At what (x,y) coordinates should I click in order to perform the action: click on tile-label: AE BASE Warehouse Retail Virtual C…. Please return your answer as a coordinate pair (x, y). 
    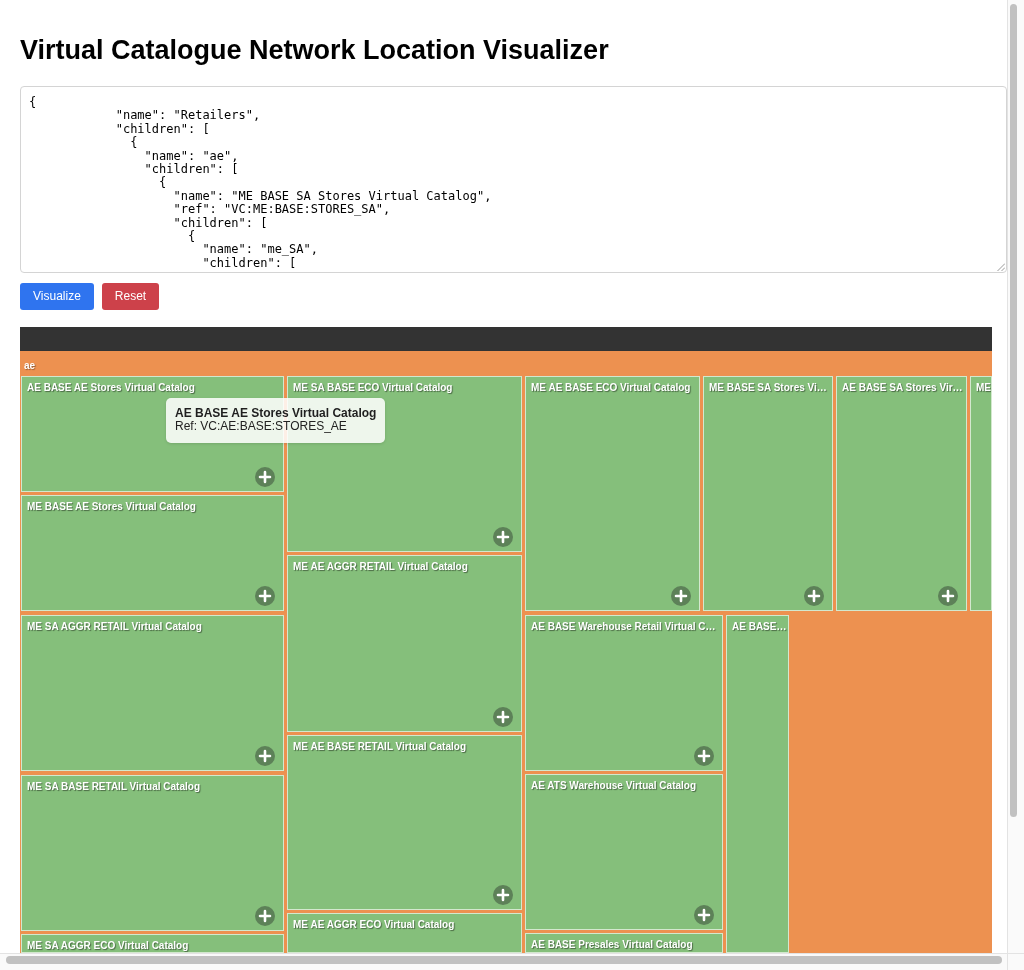
    Looking at the image, I should click on (623, 627).